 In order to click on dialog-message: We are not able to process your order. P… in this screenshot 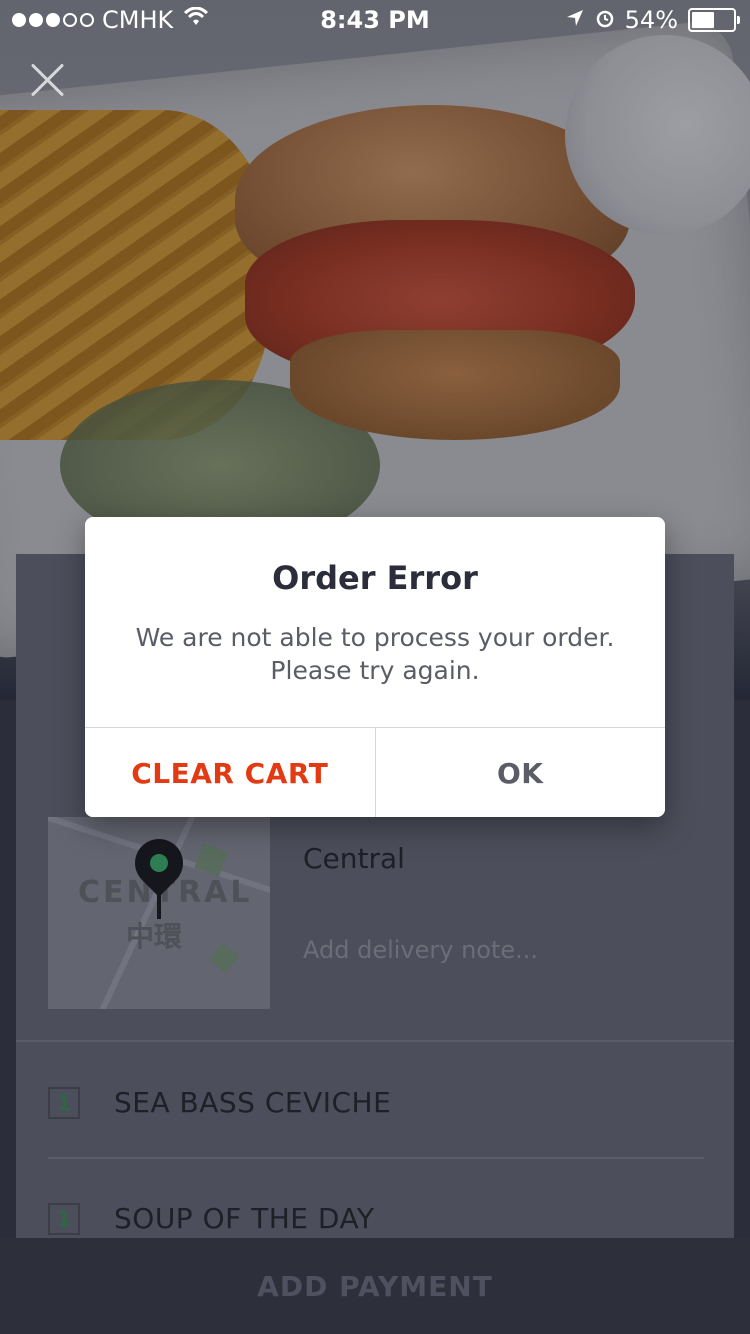, I will do `click(375, 654)`.